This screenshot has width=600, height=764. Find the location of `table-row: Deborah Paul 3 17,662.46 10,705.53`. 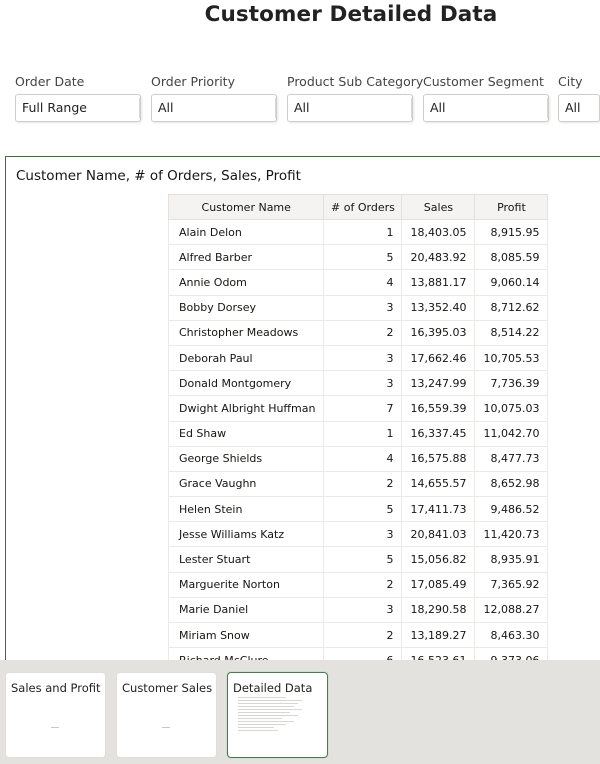

table-row: Deborah Paul 3 17,662.46 10,705.53 is located at coordinates (358, 358).